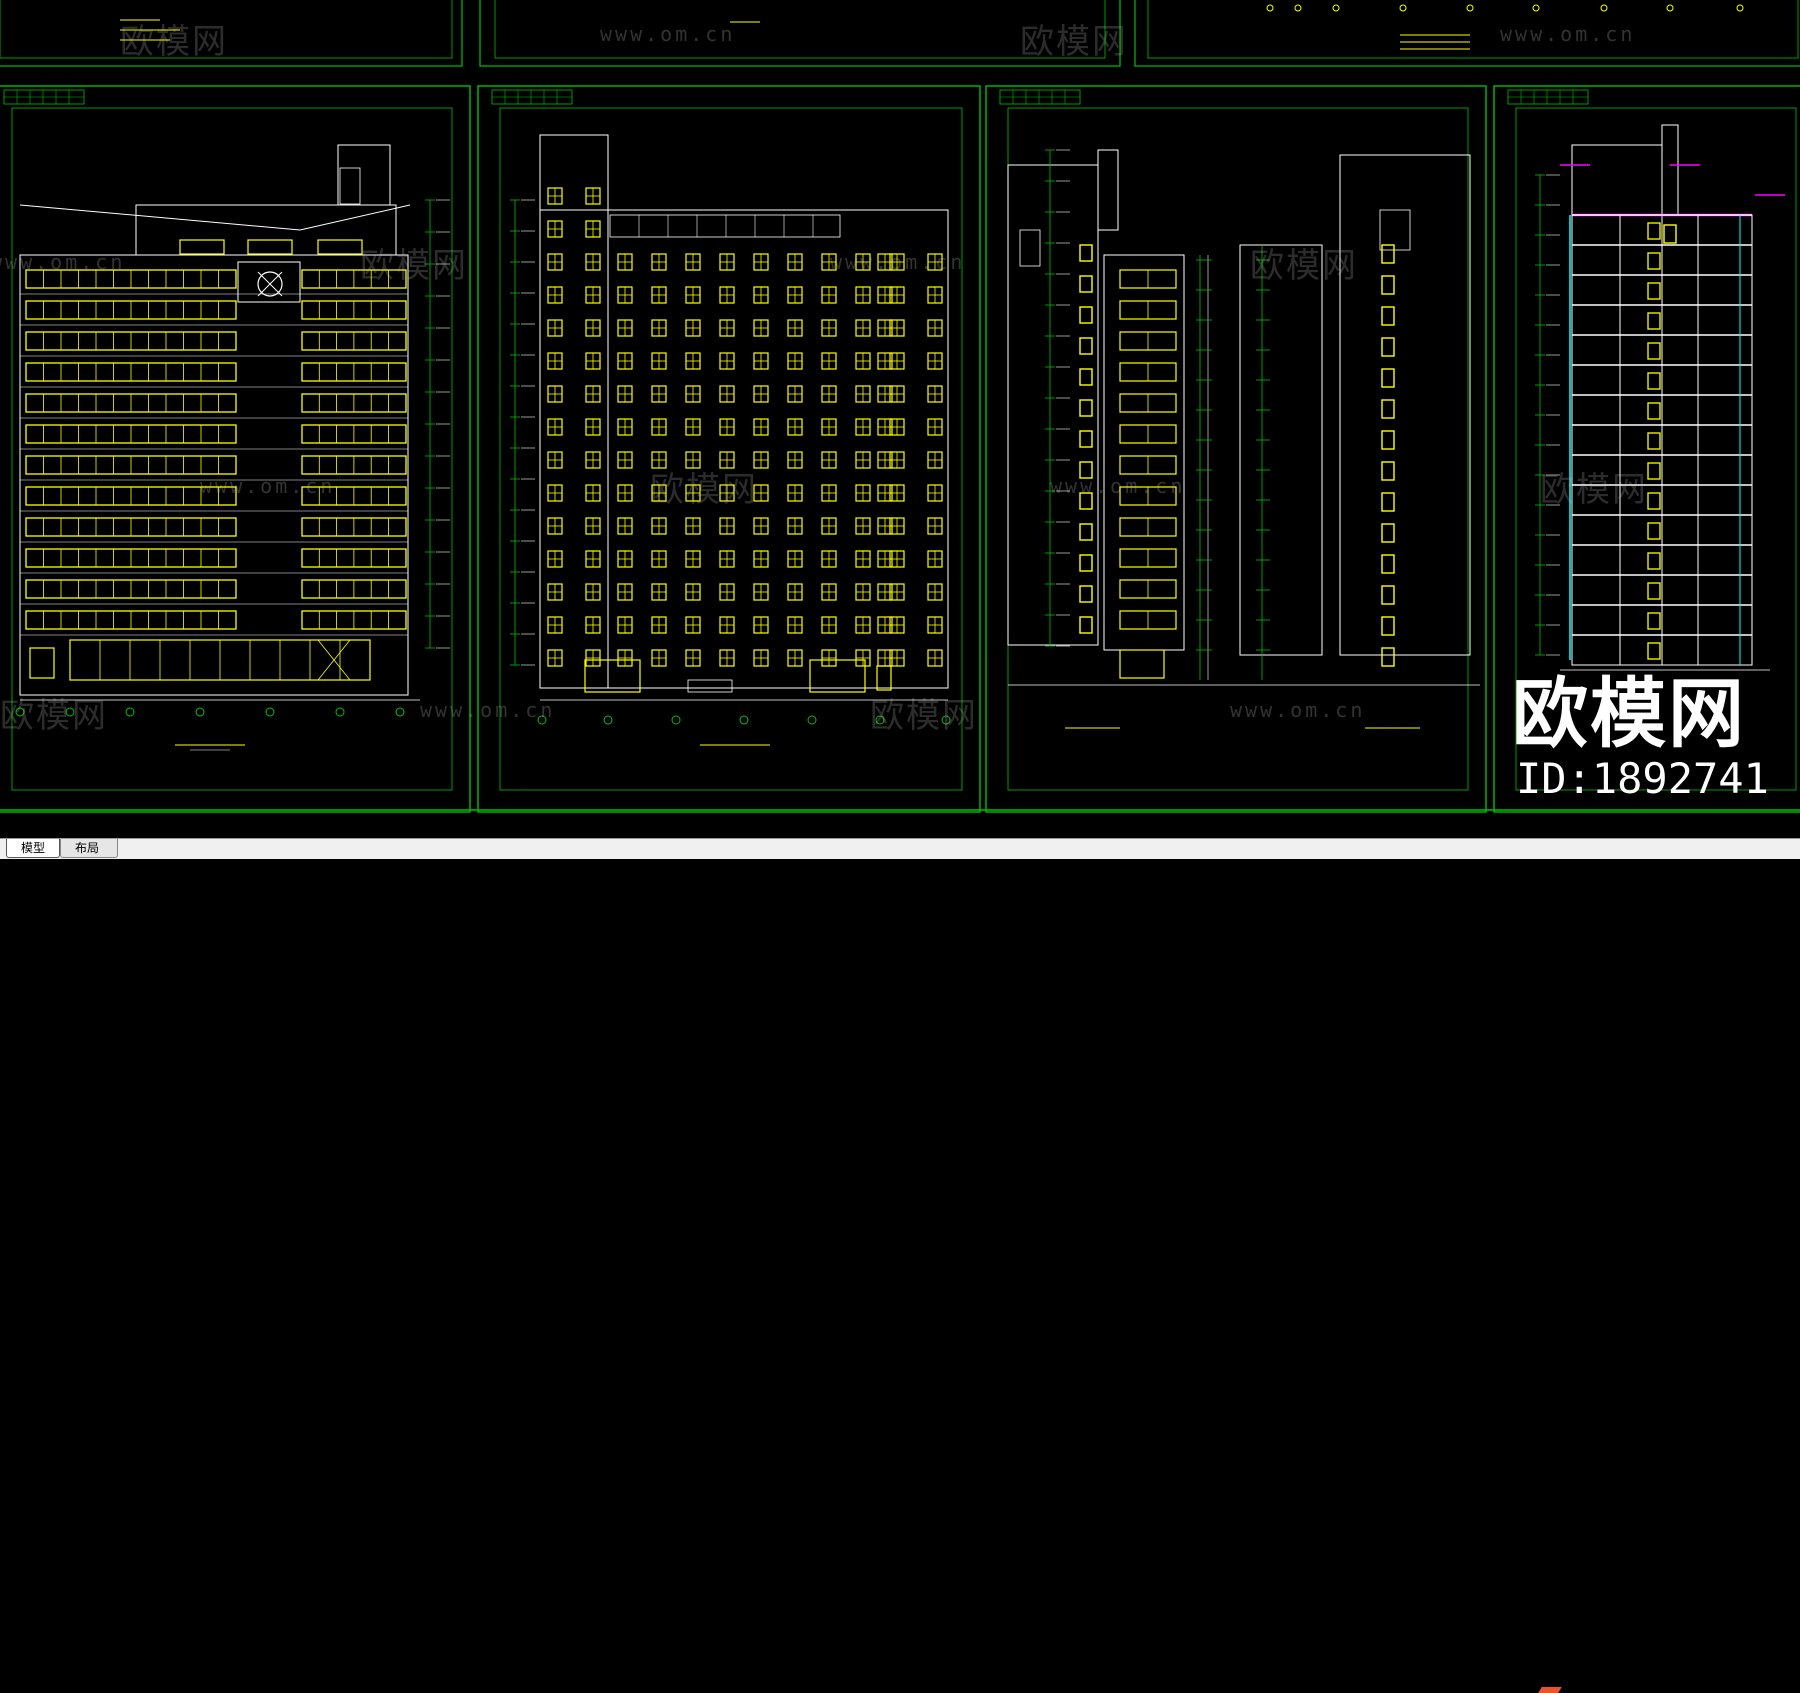 The width and height of the screenshot is (1800, 1693). Describe the element at coordinates (89, 856) in the screenshot. I see `tab-layout1: 布局1` at that location.